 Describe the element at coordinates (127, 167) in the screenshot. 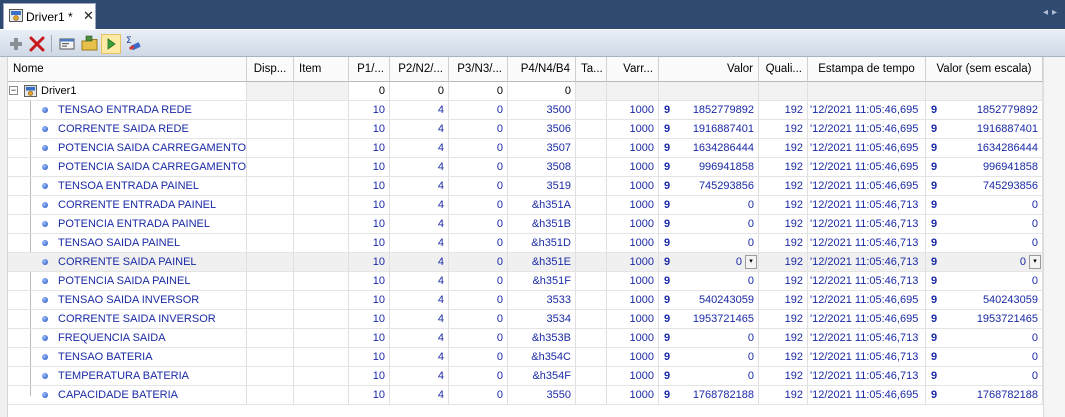

I see `tag-name-cell: POTENCIA SAIDA CARREGAMENTO 2` at that location.